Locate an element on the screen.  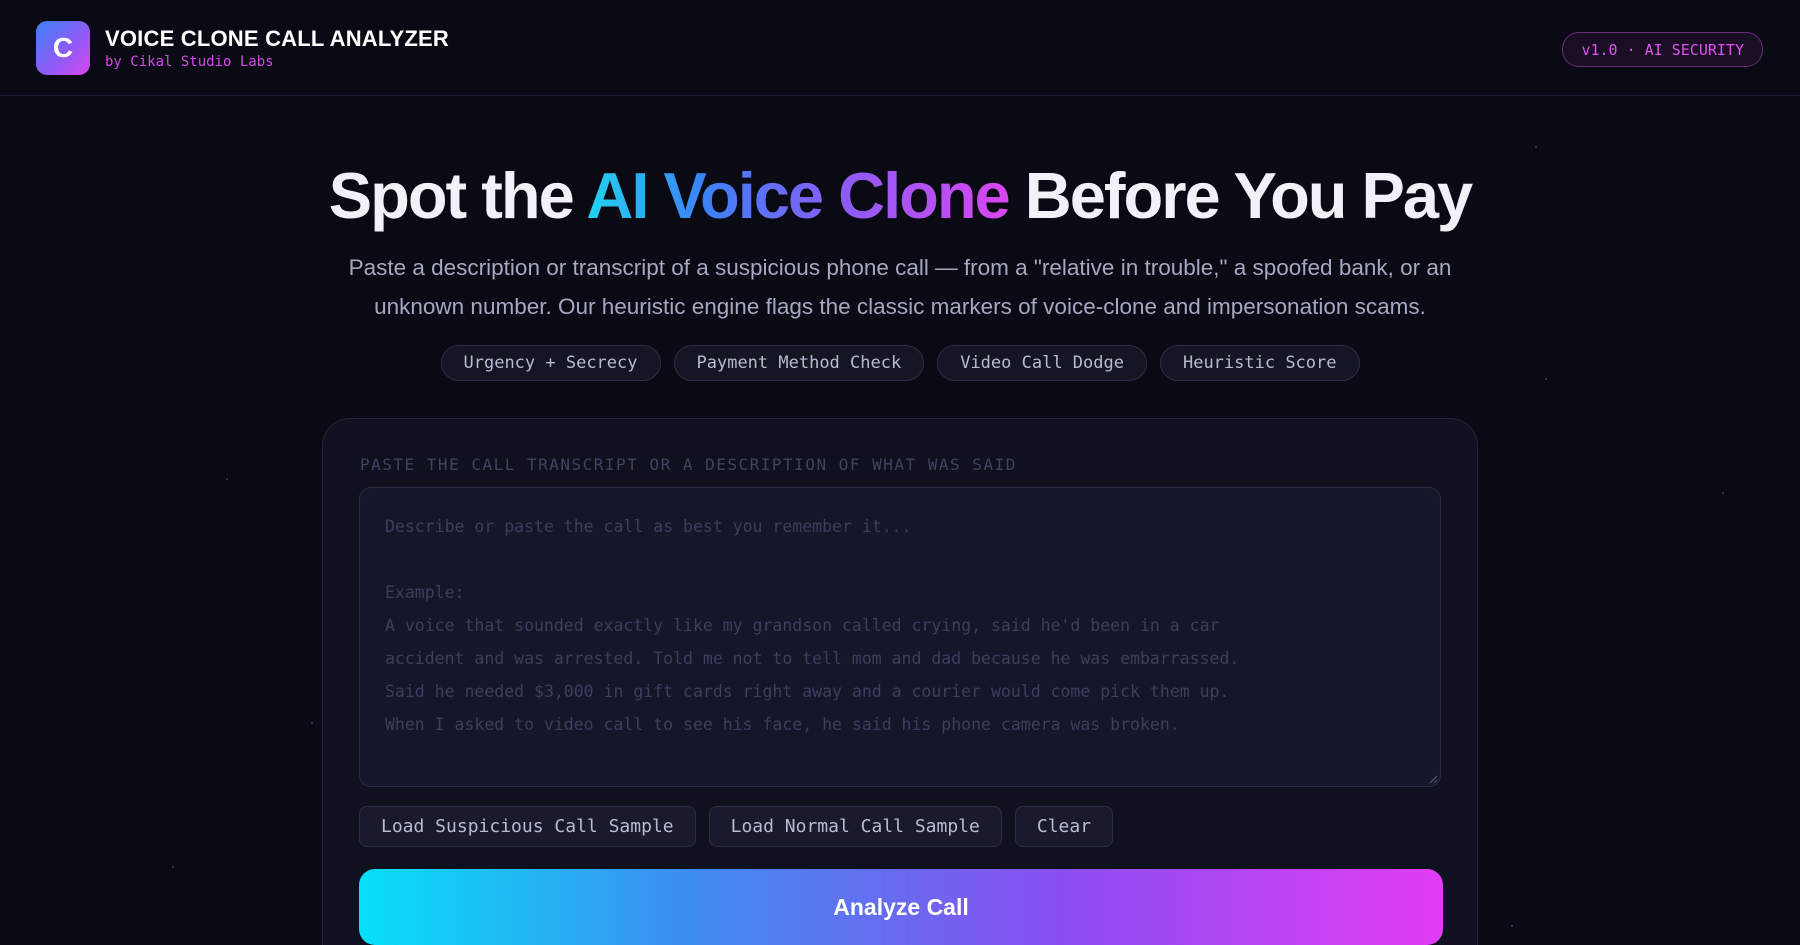
hero-title-suffix: Before You Pay is located at coordinates (1240, 195).